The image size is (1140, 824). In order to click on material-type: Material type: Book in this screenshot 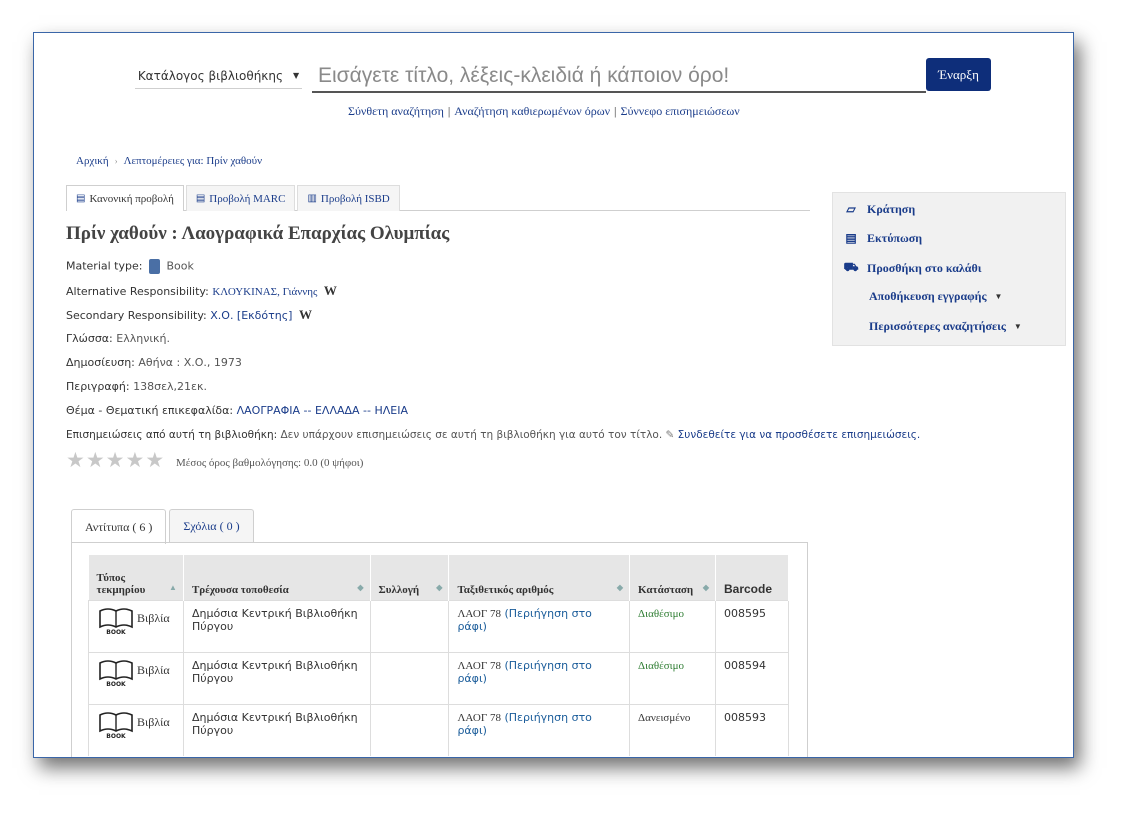, I will do `click(130, 266)`.